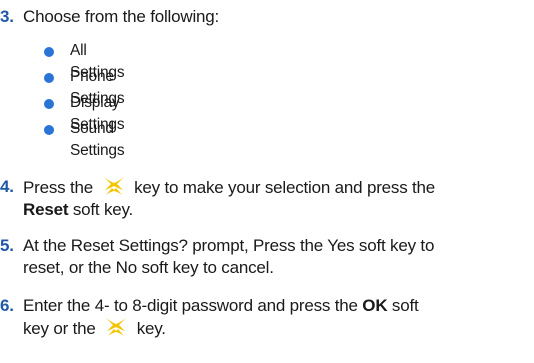 This screenshot has width=534, height=363. I want to click on ok-softkey-label: OK, so click(375, 305).